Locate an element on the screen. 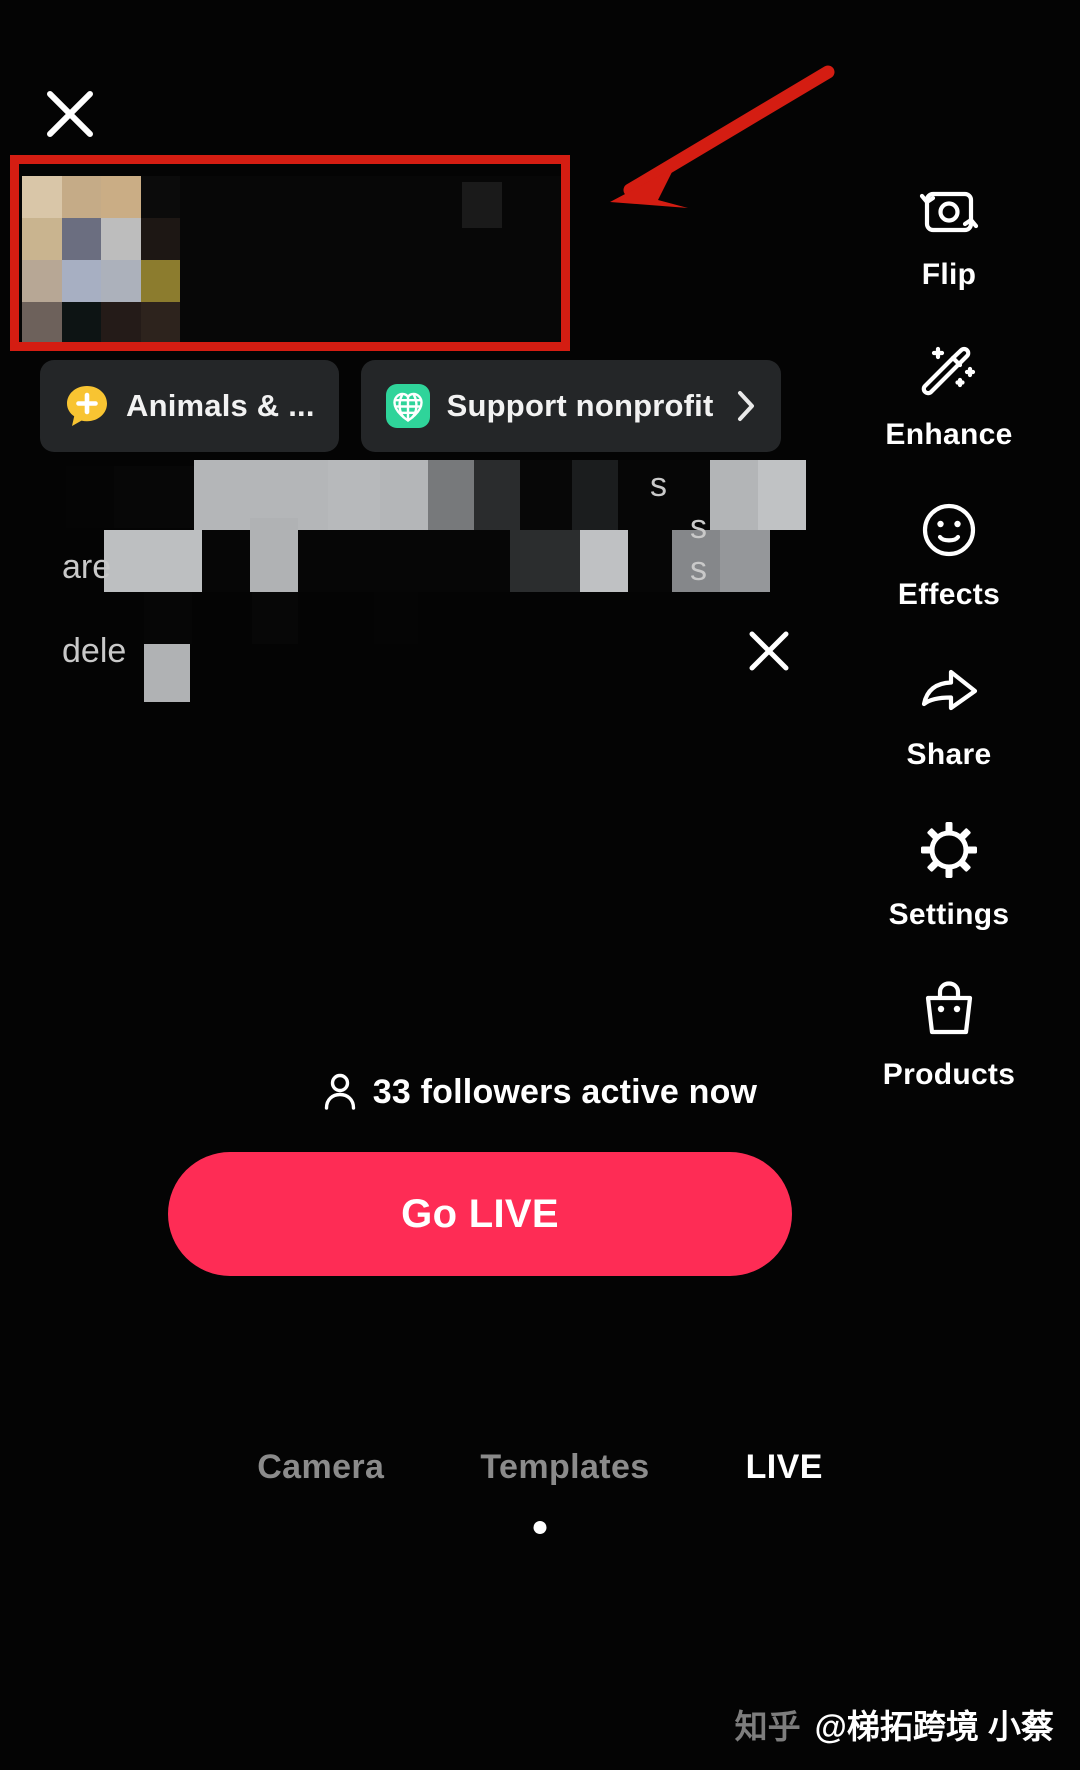 This screenshot has height=1770, width=1080. followers-active-row: 33 followers active now is located at coordinates (540, 1092).